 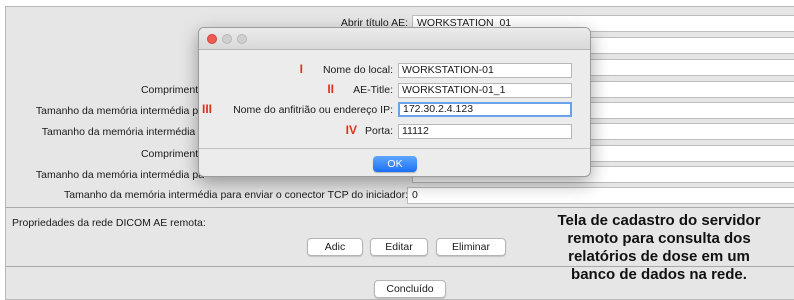 I want to click on close-window-icon, so click(x=212, y=39).